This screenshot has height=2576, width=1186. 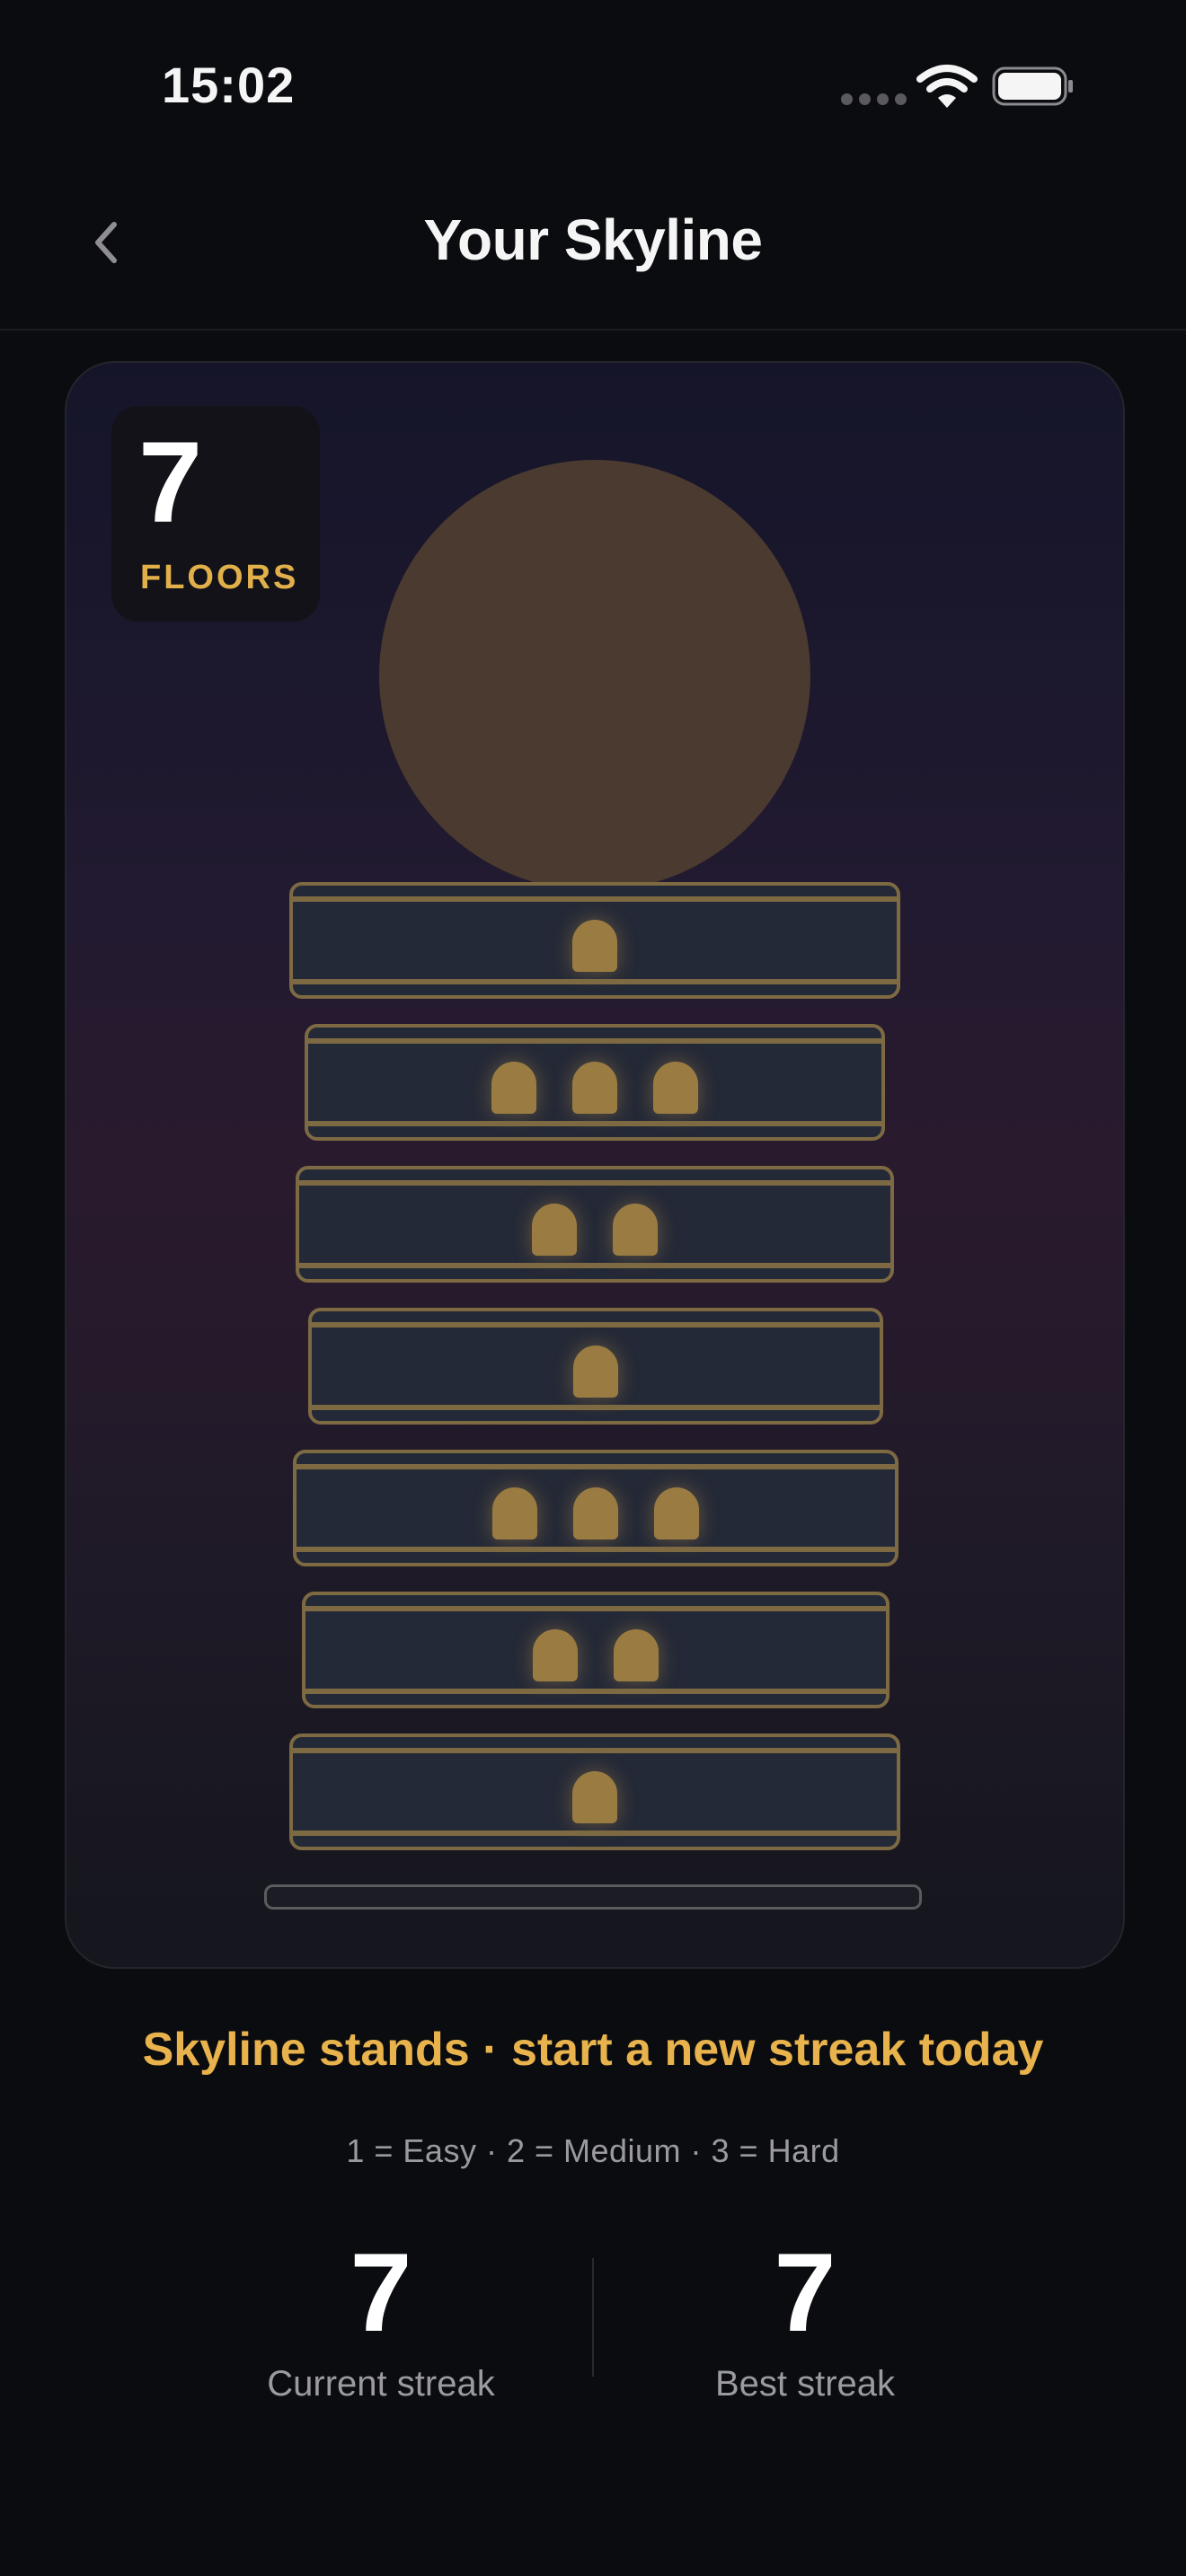 What do you see at coordinates (593, 240) in the screenshot?
I see `page-title: Your Skyline` at bounding box center [593, 240].